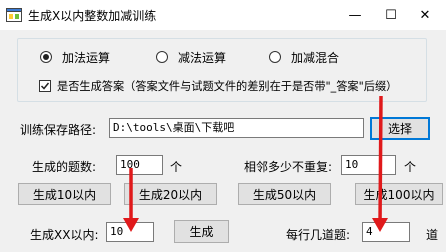 The width and height of the screenshot is (446, 252). Describe the element at coordinates (223, 15) in the screenshot. I see `title-bar: 生成X以内整数加减训练 — ☐ ✕` at that location.